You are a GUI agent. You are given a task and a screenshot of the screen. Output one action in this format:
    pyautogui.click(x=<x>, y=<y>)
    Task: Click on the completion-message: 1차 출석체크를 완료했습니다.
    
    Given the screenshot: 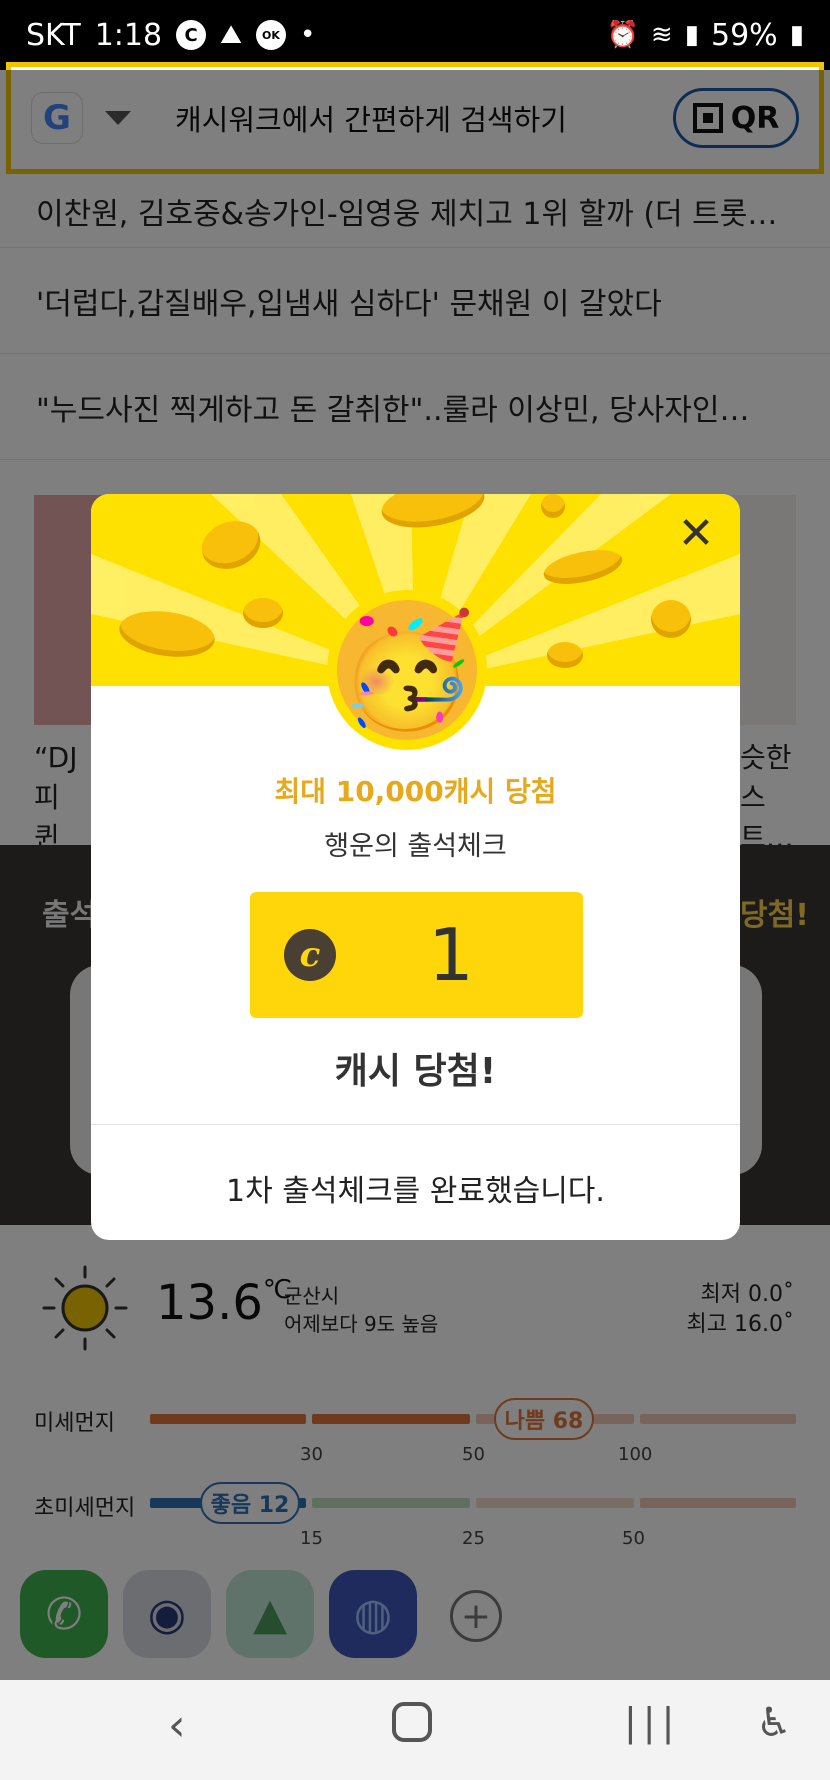 What is the action you would take?
    pyautogui.click(x=415, y=1191)
    